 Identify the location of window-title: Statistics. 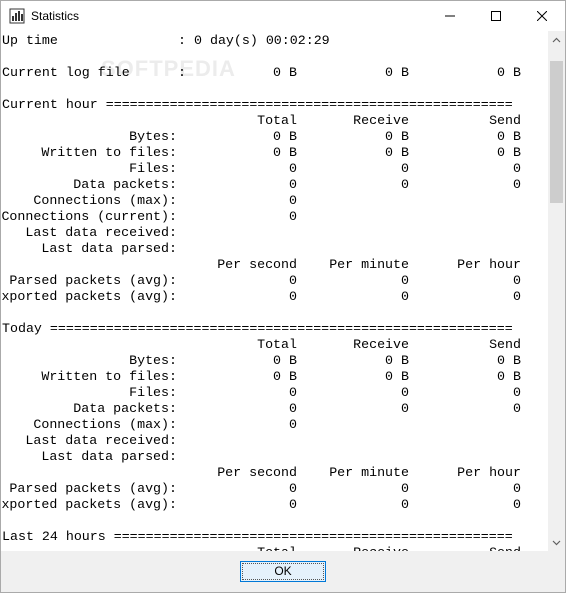
(55, 16).